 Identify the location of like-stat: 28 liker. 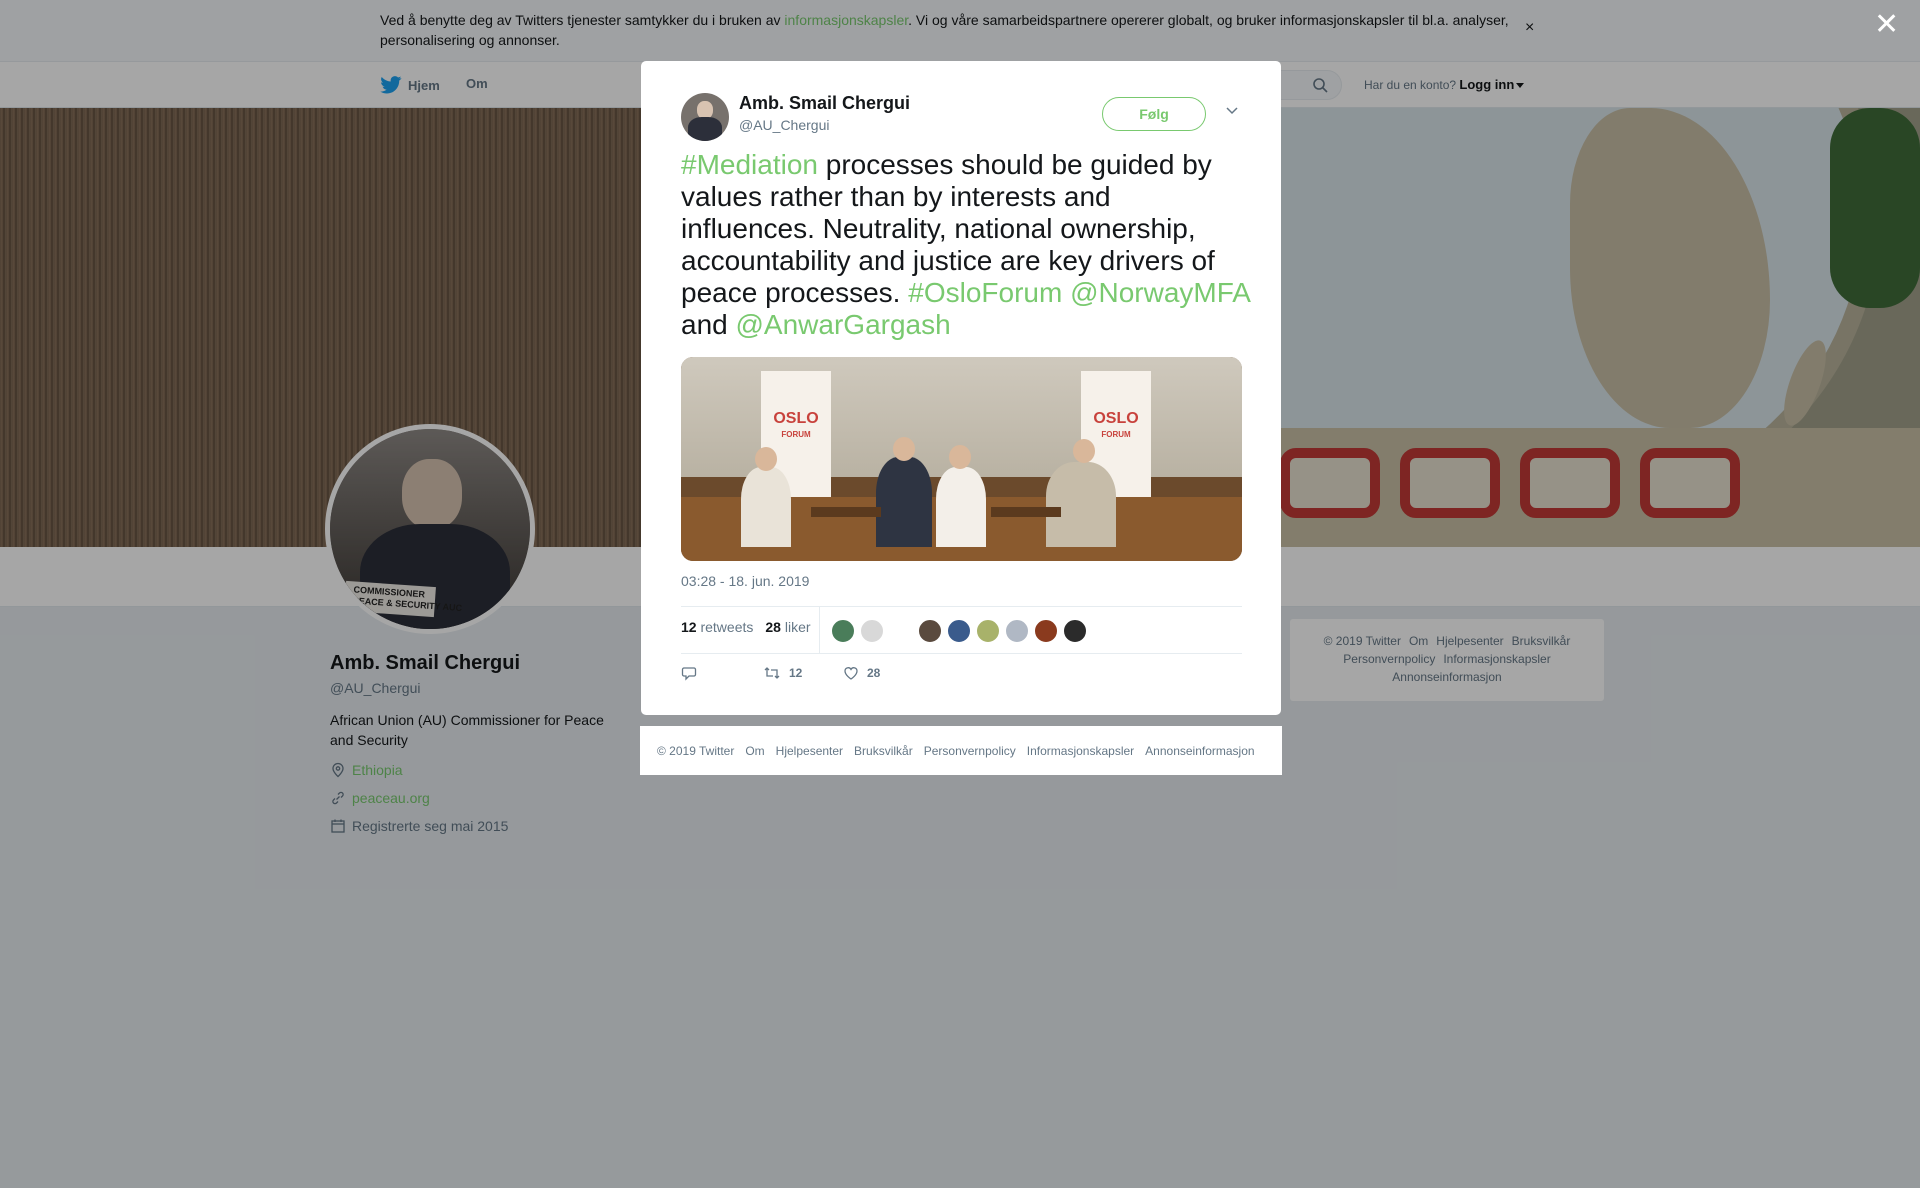
(787, 627).